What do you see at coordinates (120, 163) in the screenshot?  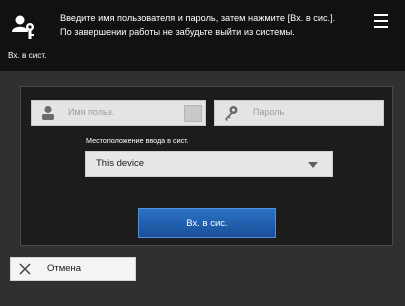 I see `location-value: This device` at bounding box center [120, 163].